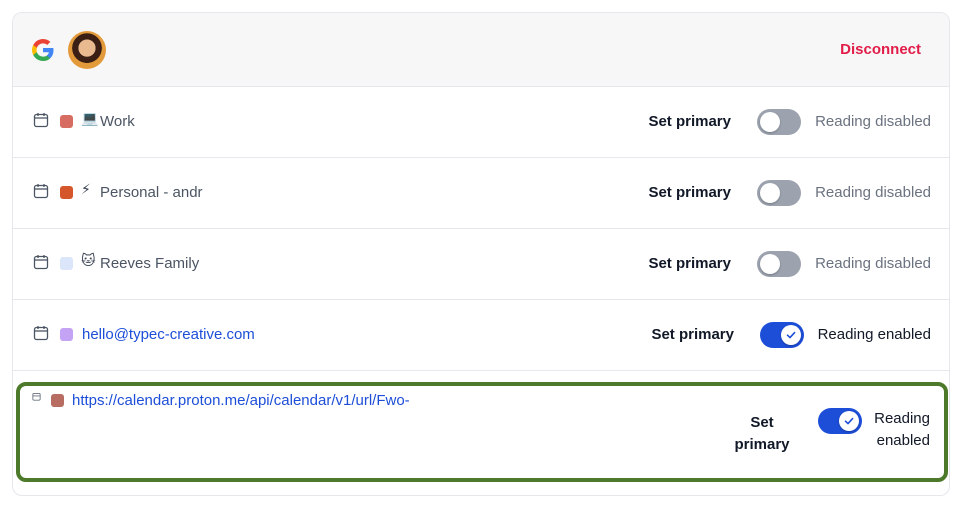 The width and height of the screenshot is (960, 508). What do you see at coordinates (43, 50) in the screenshot?
I see `google-logo-icon` at bounding box center [43, 50].